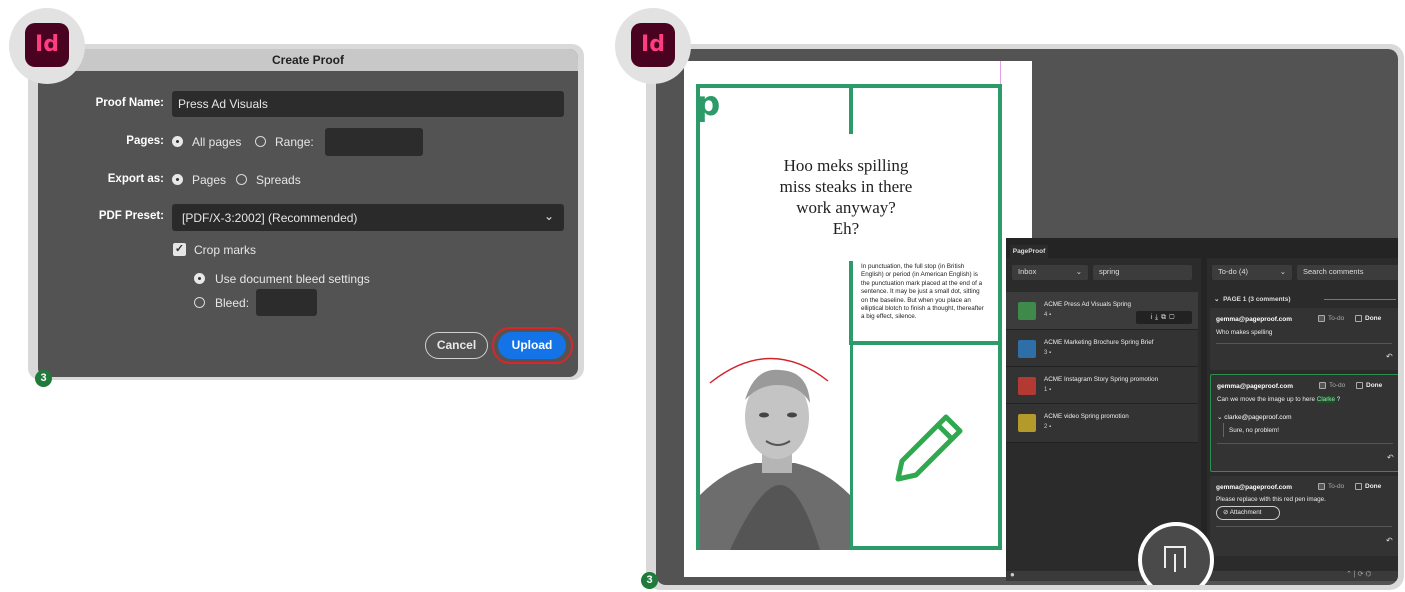 The image size is (1405, 592). I want to click on panel-tabbar, so click(1202, 248).